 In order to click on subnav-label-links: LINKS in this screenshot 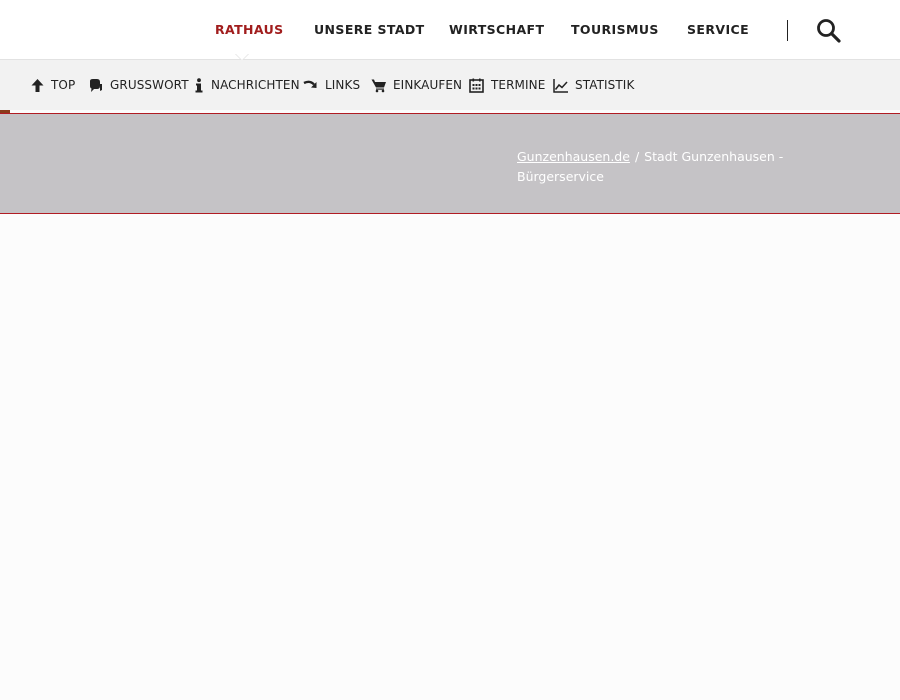, I will do `click(343, 85)`.